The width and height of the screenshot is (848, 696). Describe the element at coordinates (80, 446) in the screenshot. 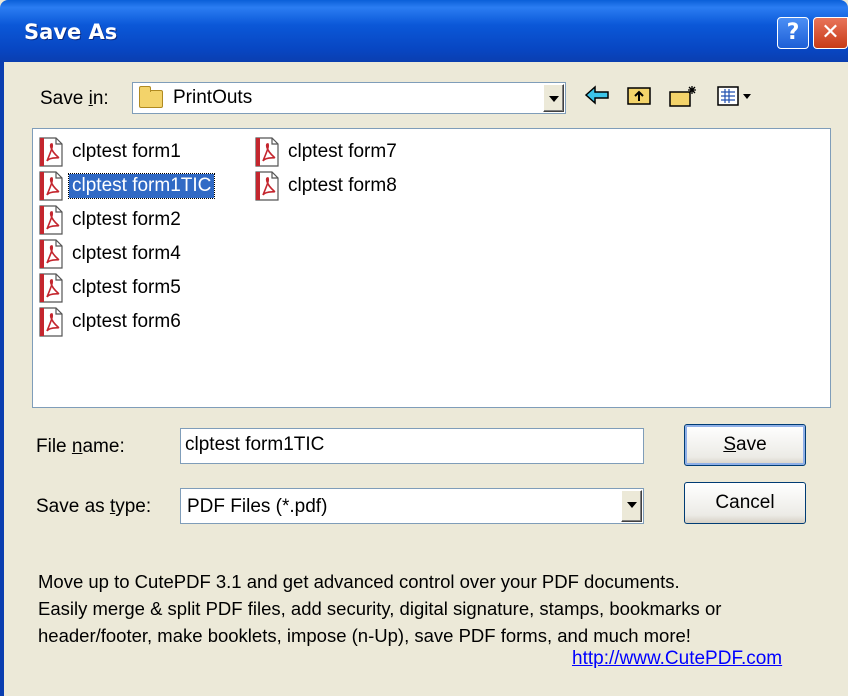

I see `file-name-label: File name:` at that location.